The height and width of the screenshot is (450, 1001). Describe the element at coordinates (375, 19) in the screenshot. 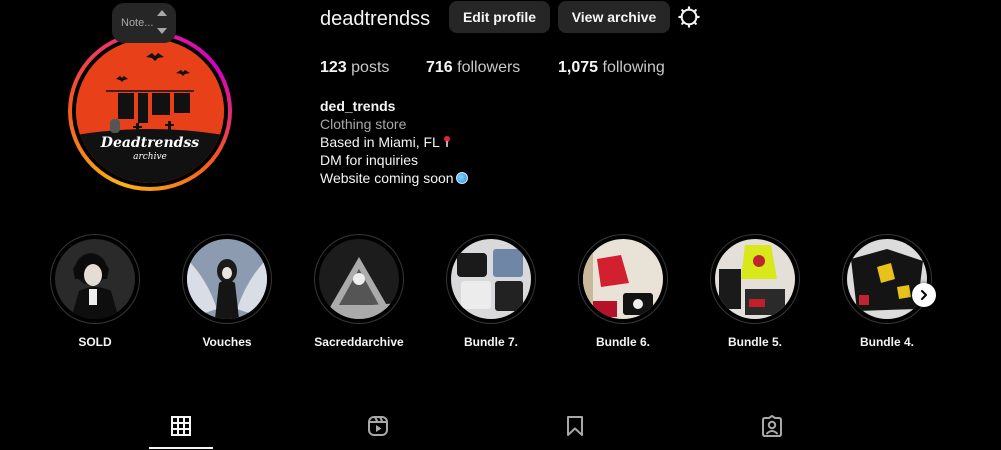

I see `profile-username: deadtrendss` at that location.